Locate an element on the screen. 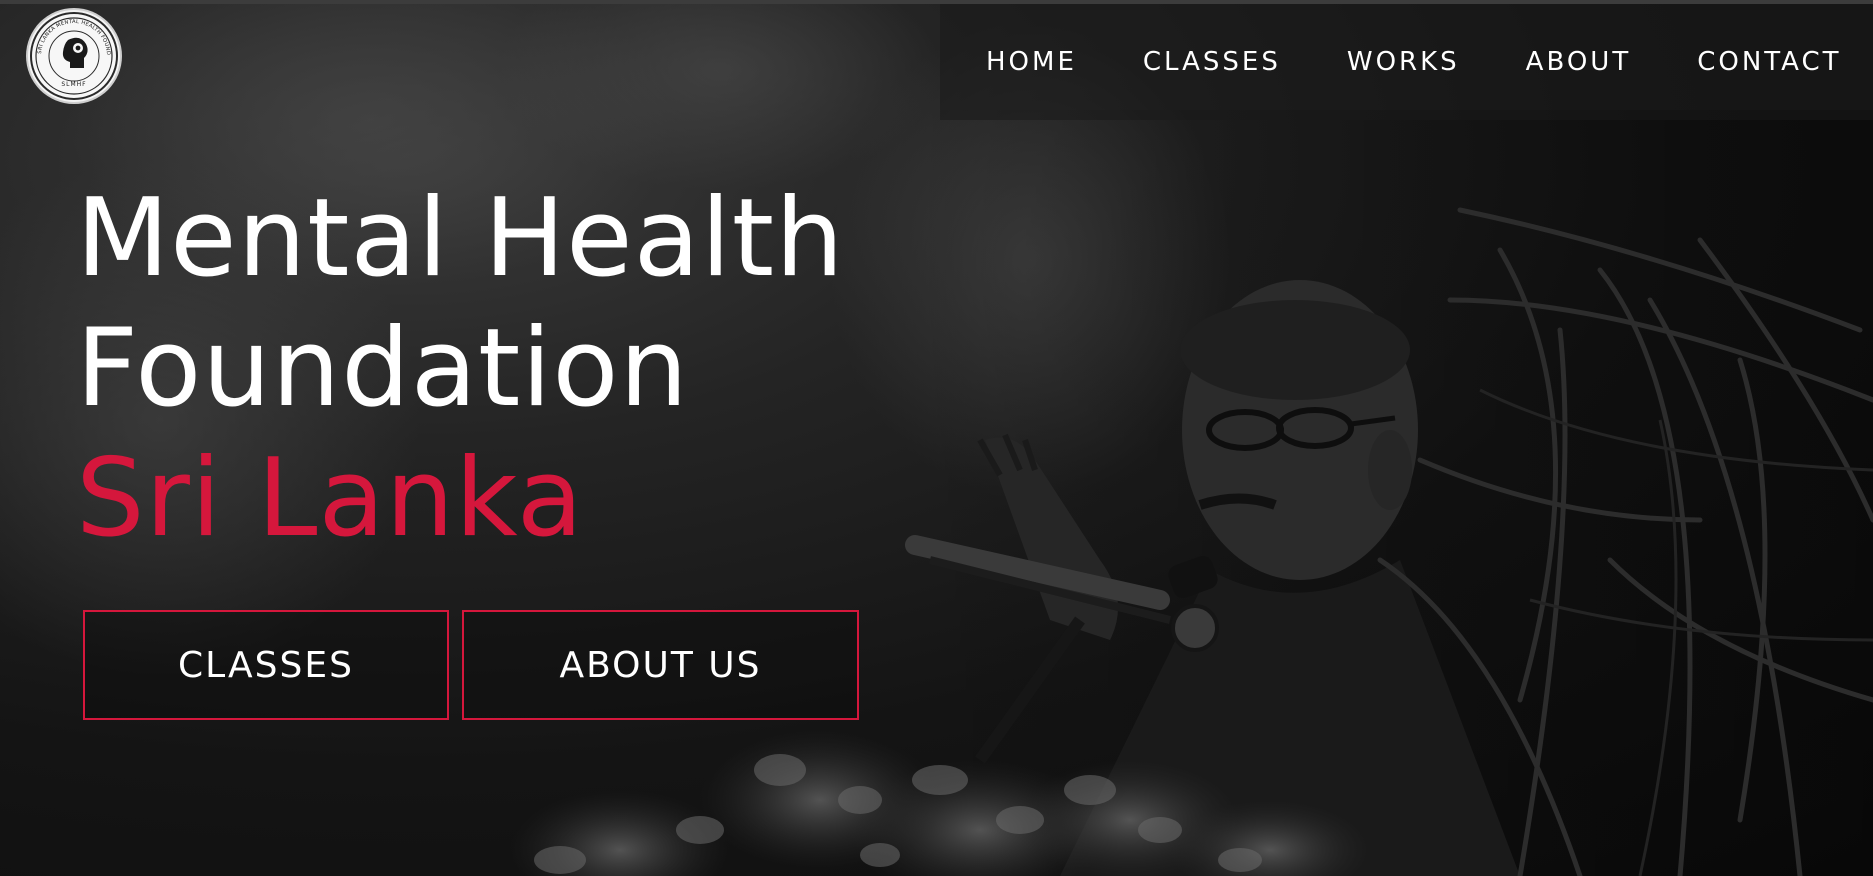 The height and width of the screenshot is (876, 1873). classes-button: CLASSES is located at coordinates (266, 665).